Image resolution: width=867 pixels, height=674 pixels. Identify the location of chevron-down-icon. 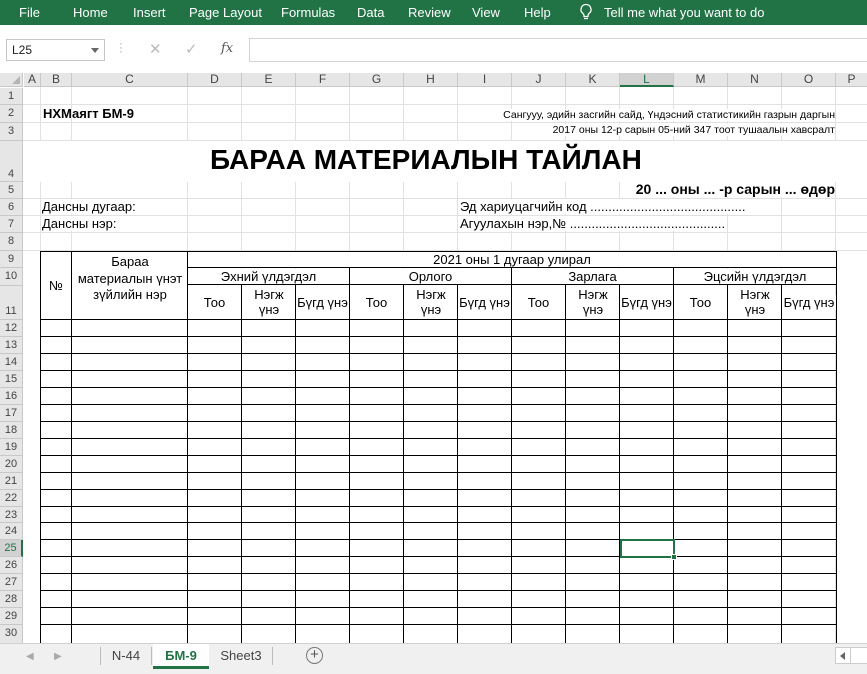
(95, 50).